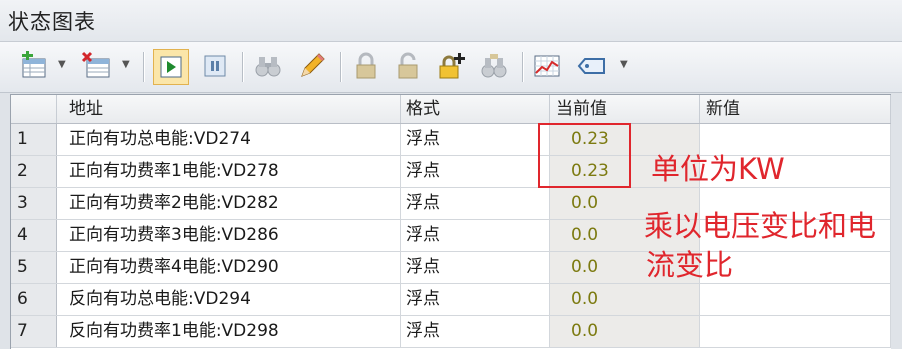 This screenshot has width=902, height=349. I want to click on table-row: 7 反向有功费率1电能:VD298 浮点 0.0, so click(451, 332).